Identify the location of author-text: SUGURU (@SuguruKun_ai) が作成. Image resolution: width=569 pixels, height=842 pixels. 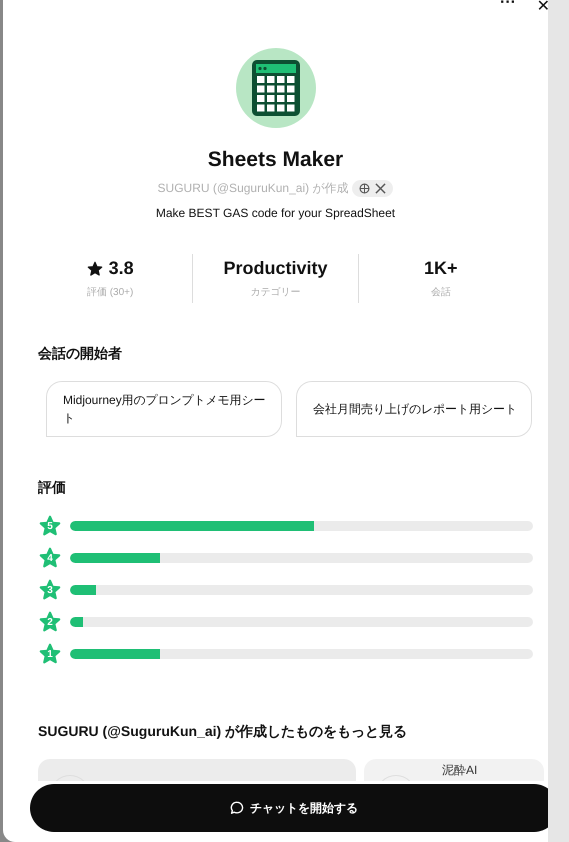
(253, 188).